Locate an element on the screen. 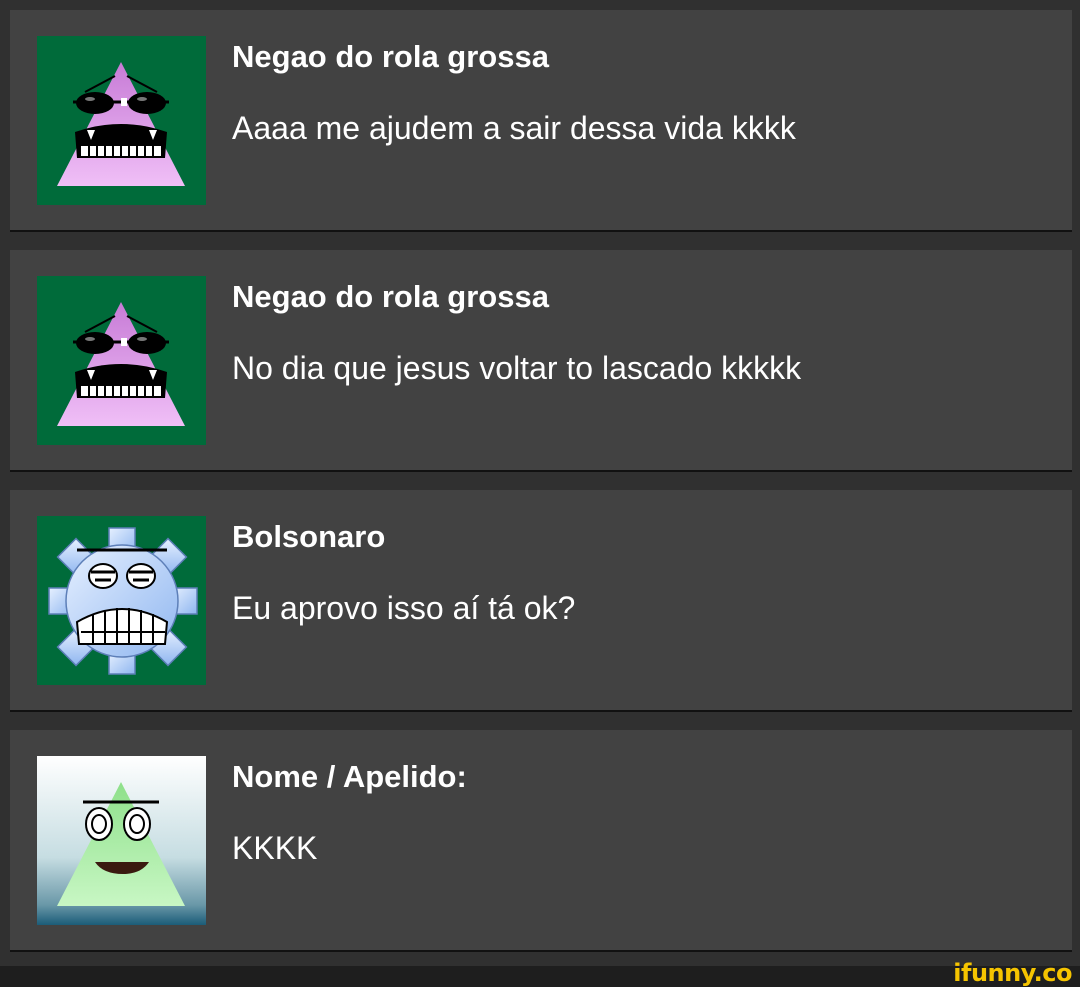  ifunny-watermark: ifunny.co is located at coordinates (1012, 973).